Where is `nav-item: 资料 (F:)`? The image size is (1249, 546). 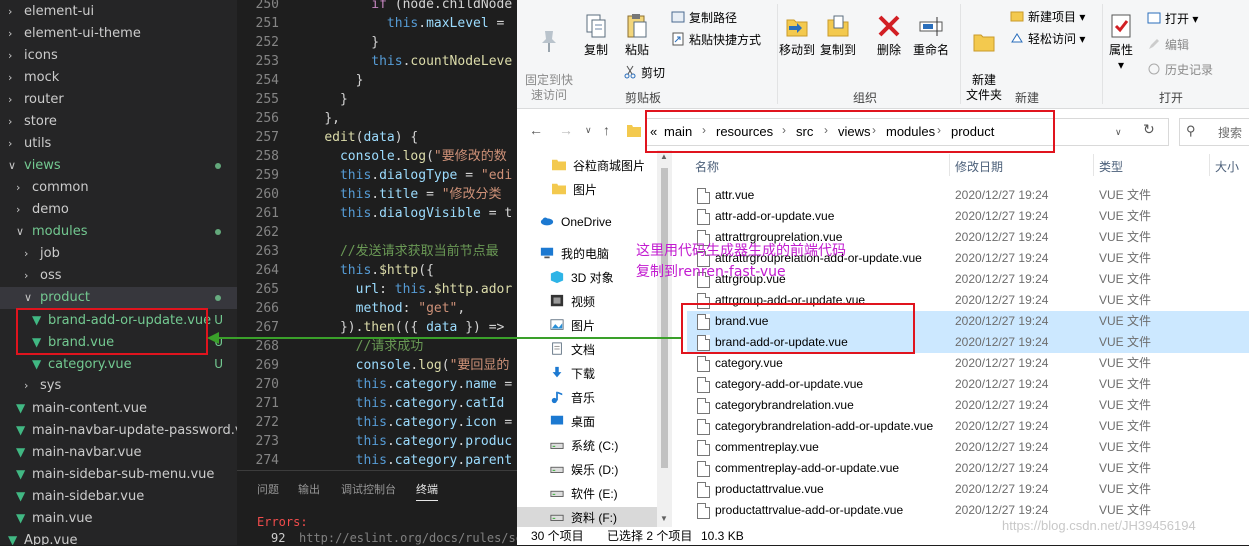 nav-item: 资料 (F:) is located at coordinates (587, 518).